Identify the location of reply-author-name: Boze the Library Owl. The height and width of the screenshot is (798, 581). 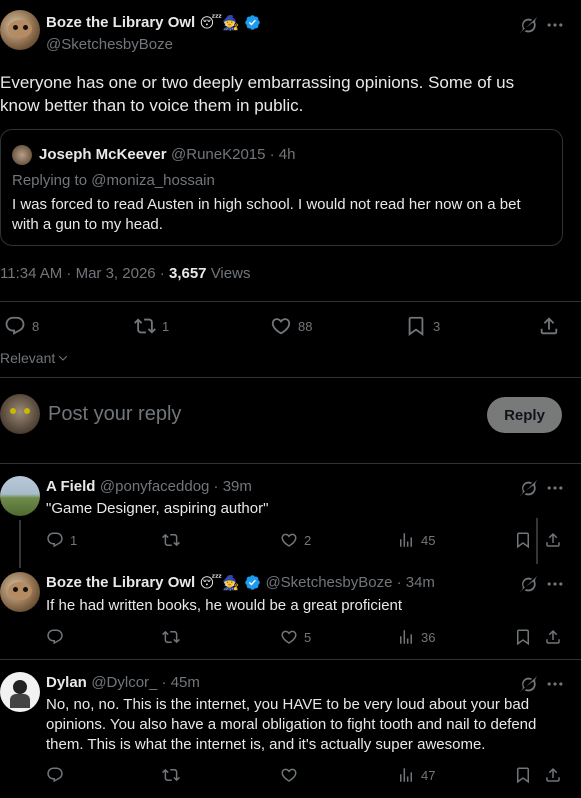
(120, 582).